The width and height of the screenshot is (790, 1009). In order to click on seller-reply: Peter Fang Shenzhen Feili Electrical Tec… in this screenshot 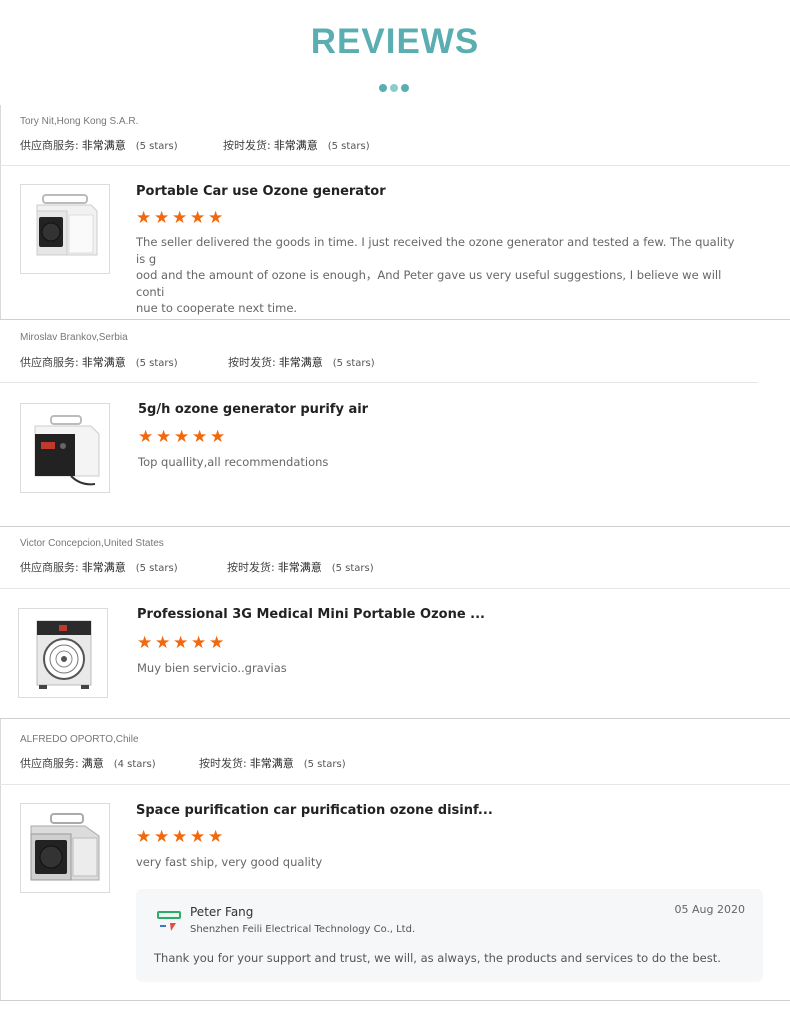, I will do `click(449, 935)`.